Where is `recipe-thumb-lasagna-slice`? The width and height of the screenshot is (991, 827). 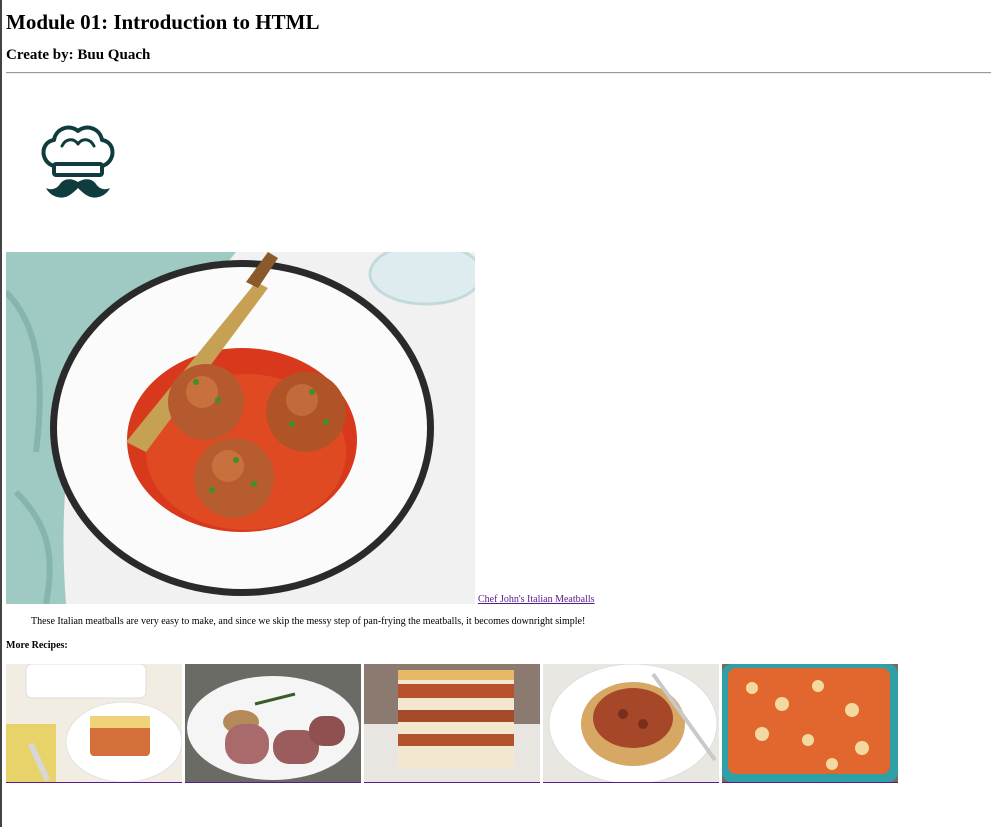 recipe-thumb-lasagna-slice is located at coordinates (452, 723).